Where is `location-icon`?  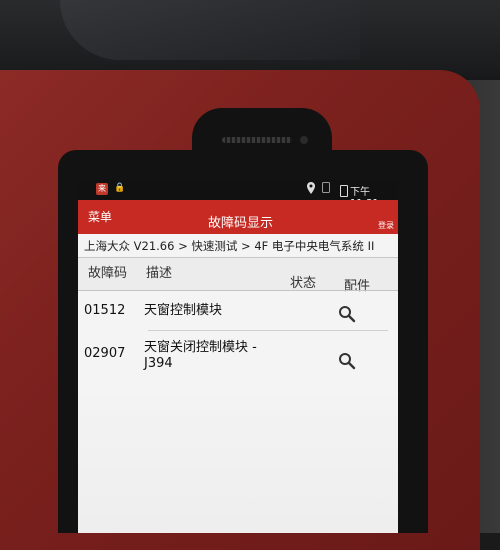
location-icon is located at coordinates (311, 189).